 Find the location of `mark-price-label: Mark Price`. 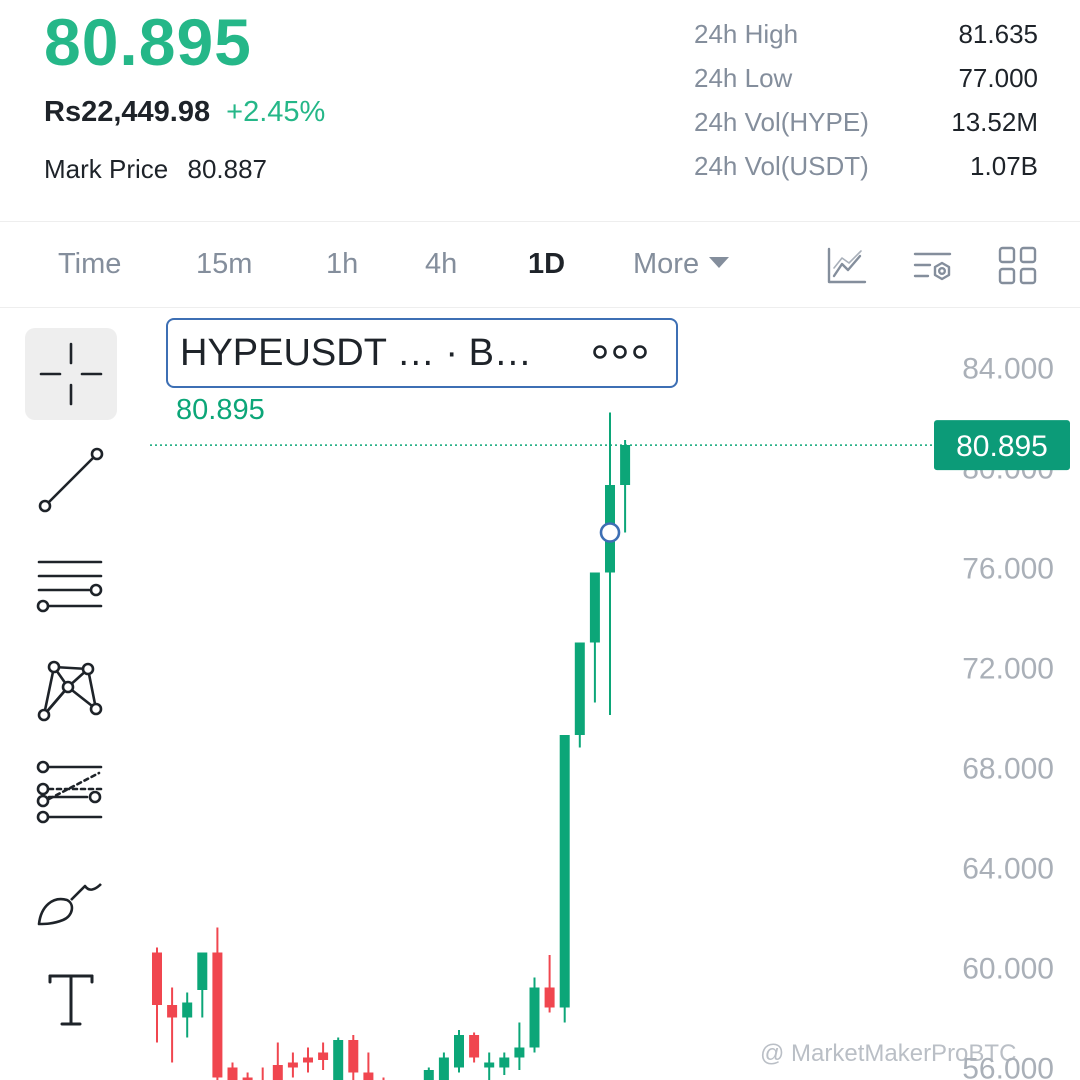

mark-price-label: Mark Price is located at coordinates (106, 169).